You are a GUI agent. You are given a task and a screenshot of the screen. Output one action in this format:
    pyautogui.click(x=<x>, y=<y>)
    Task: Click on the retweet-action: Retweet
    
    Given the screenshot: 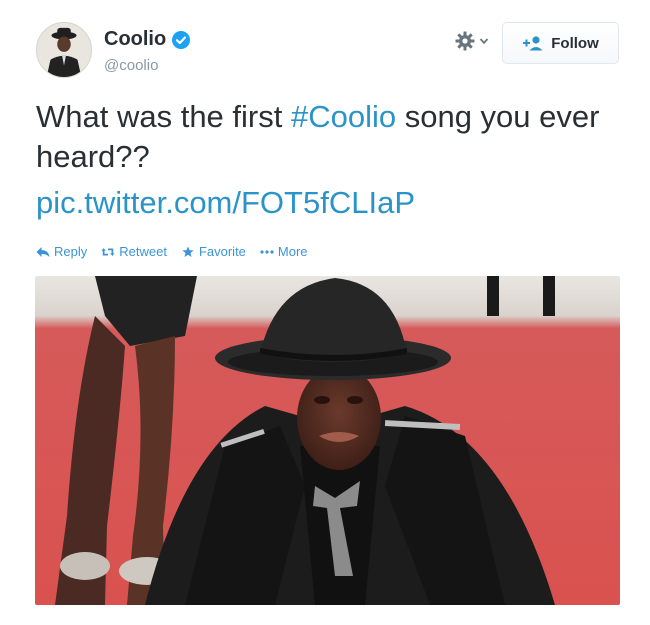 What is the action you would take?
    pyautogui.click(x=134, y=251)
    